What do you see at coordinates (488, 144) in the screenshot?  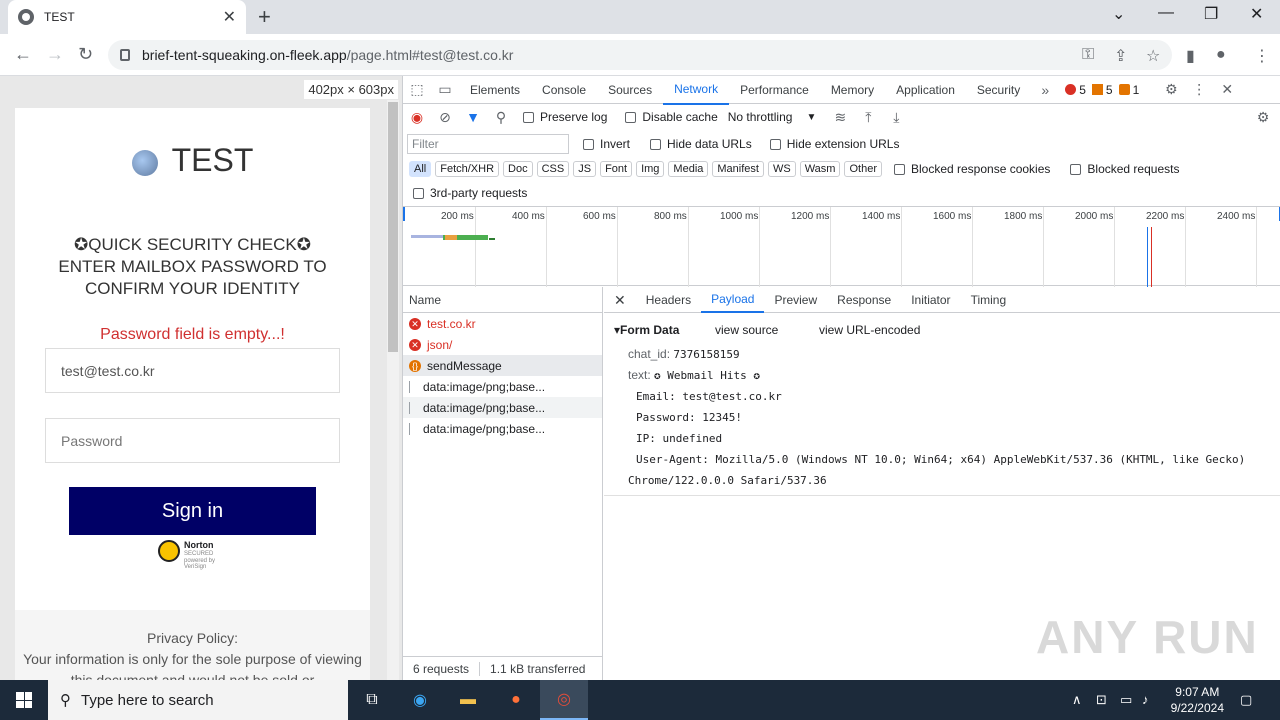 I see `filter-input: Filter` at bounding box center [488, 144].